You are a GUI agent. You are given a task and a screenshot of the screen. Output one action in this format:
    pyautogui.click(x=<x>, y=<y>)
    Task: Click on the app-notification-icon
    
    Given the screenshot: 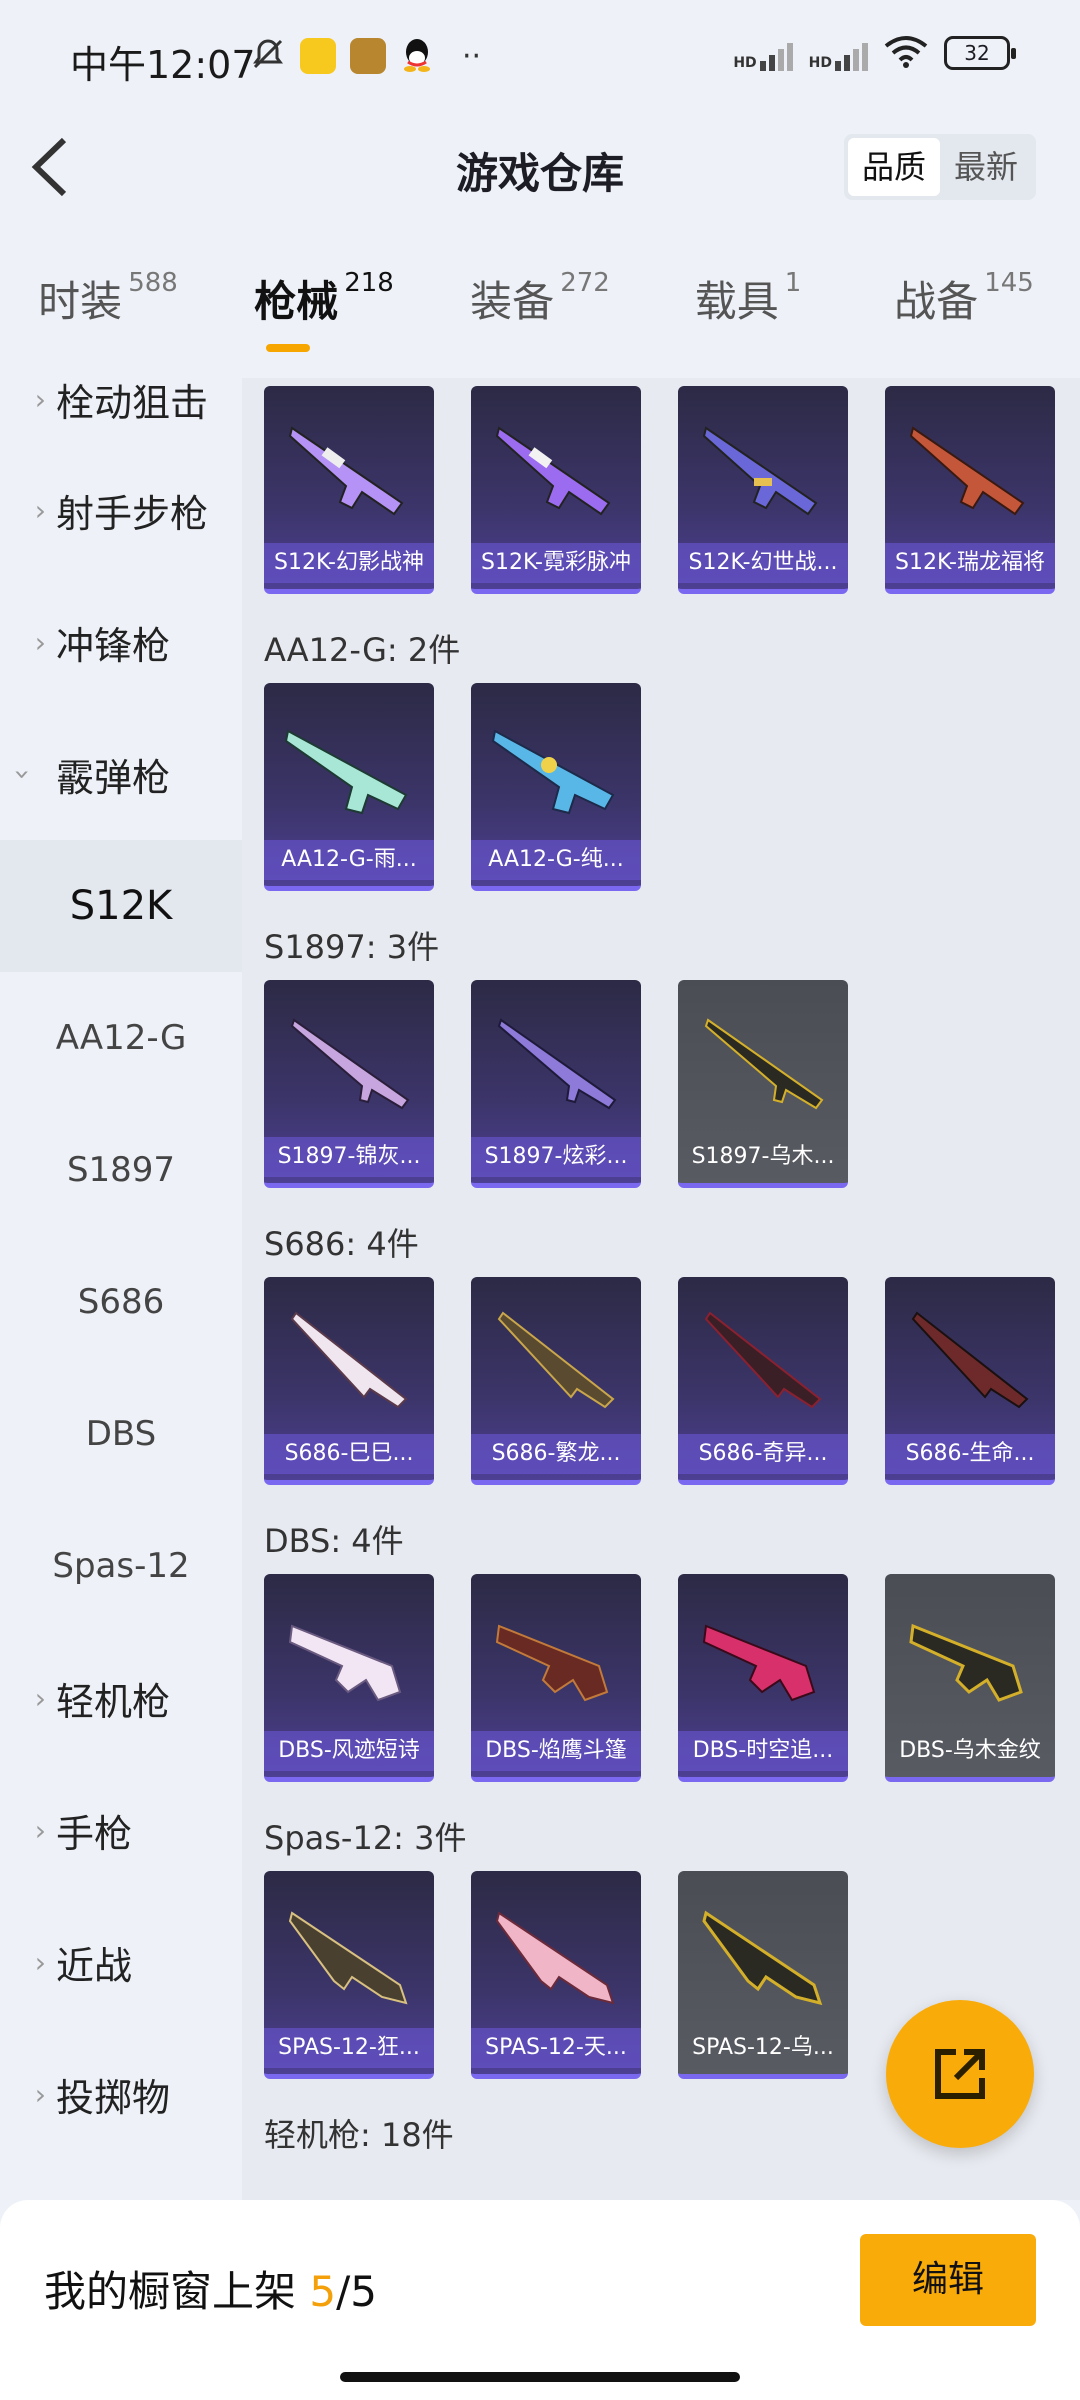 What is the action you would take?
    pyautogui.click(x=318, y=56)
    